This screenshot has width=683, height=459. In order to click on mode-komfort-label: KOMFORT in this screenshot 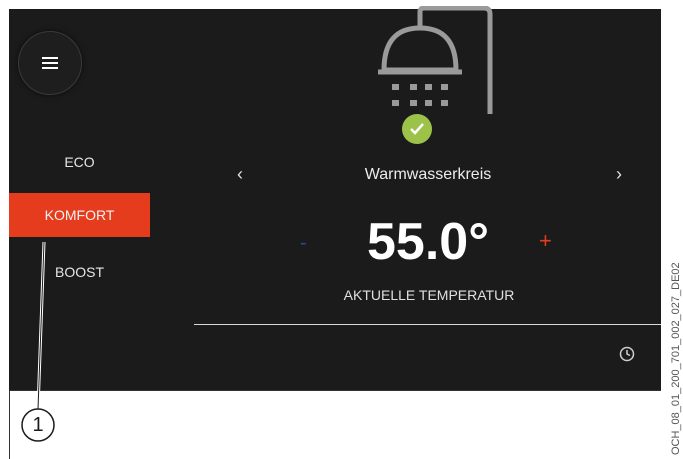, I will do `click(79, 215)`.